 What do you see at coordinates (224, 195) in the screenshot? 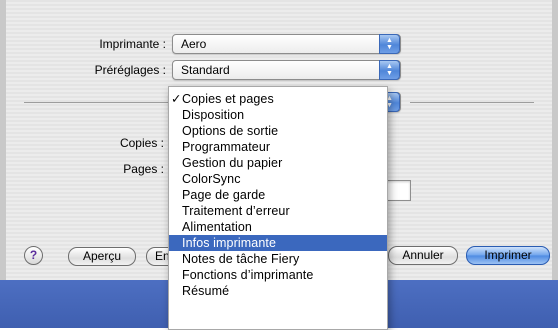
I see `menu-item-label: Page de garde` at bounding box center [224, 195].